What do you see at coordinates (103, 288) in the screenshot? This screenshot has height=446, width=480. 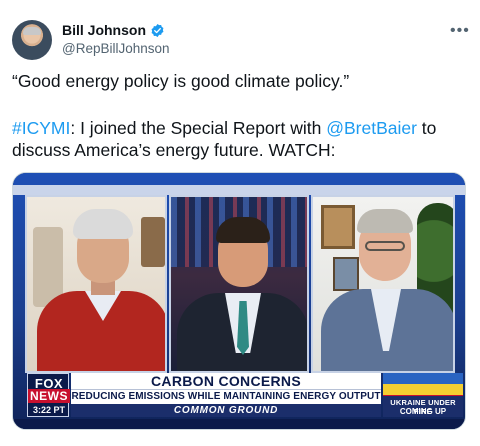 I see `guest-left-neck` at bounding box center [103, 288].